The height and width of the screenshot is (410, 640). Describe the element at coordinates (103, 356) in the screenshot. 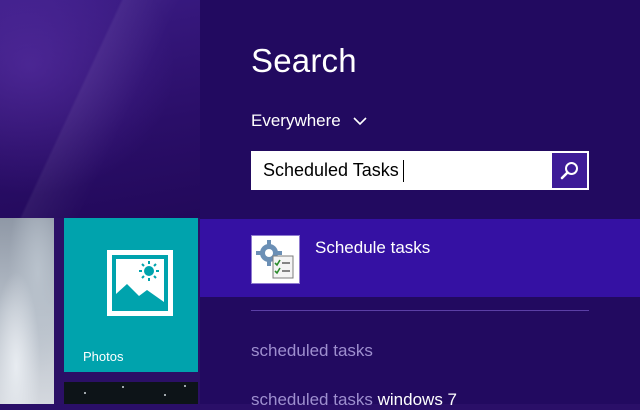

I see `photos-tile-label: Photos` at that location.